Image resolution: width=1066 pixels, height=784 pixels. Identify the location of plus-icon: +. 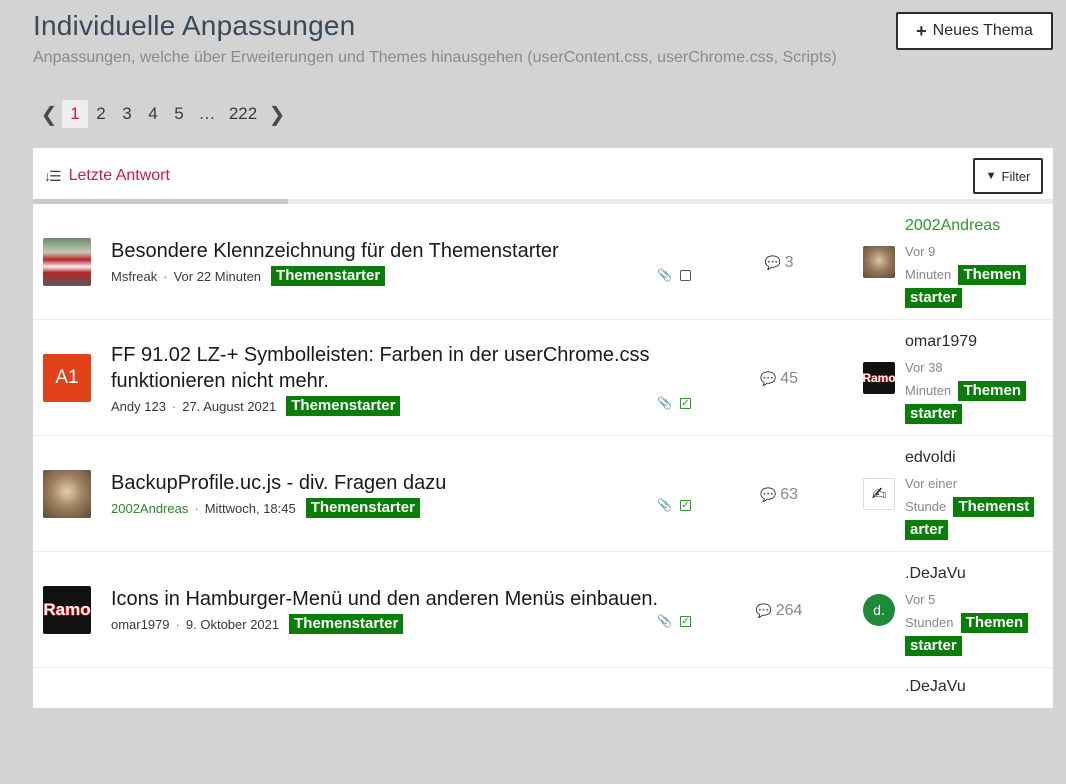
(921, 30).